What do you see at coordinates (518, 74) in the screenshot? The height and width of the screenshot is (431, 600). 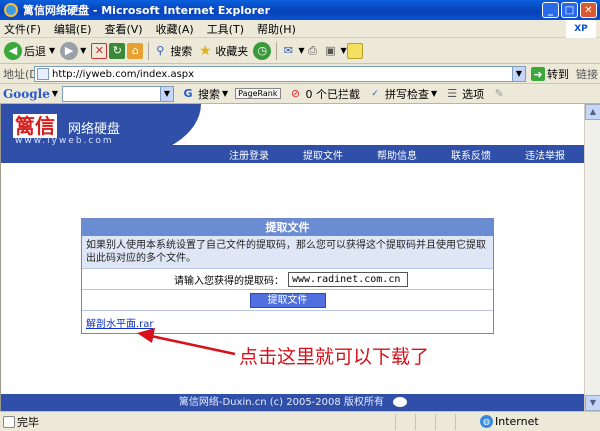 I see `address-dropdown-icon: ▼` at bounding box center [518, 74].